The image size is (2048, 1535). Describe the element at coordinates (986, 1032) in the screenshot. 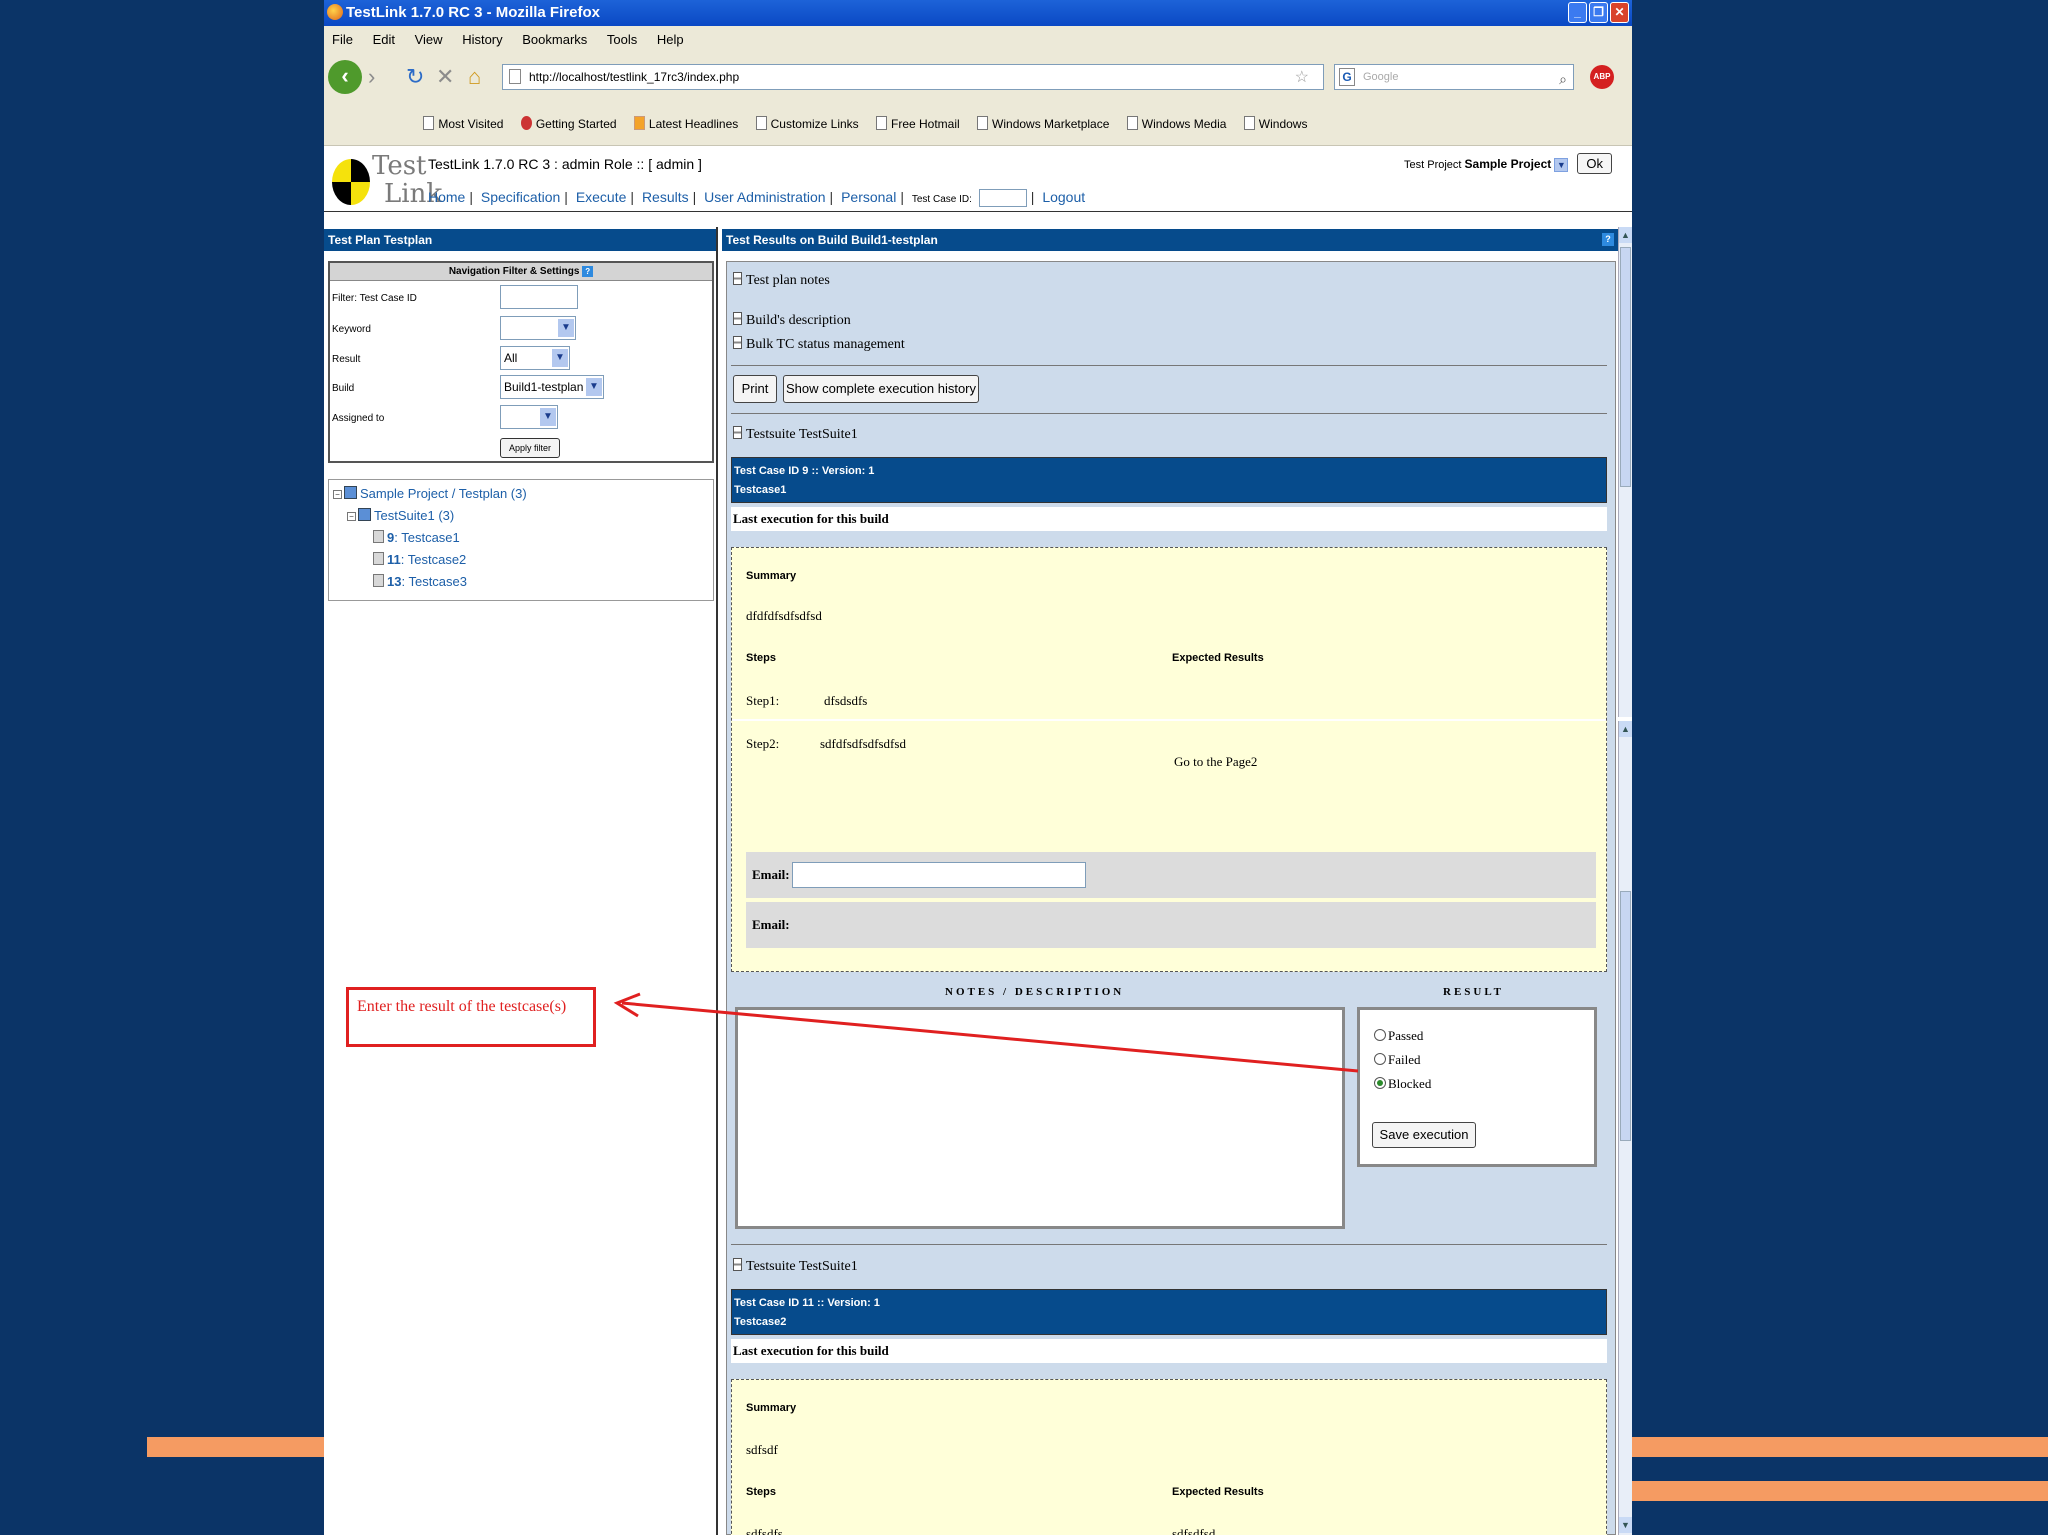

I see `annotation-arrow` at that location.